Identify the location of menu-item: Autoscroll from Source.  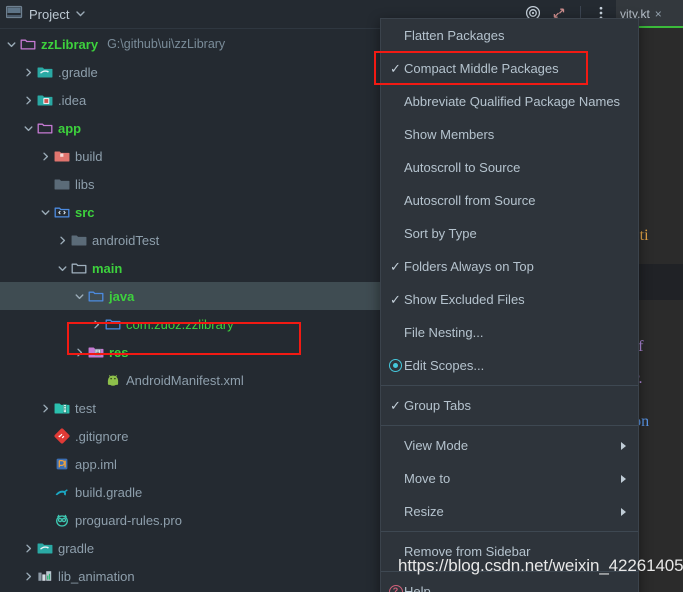
(509, 200).